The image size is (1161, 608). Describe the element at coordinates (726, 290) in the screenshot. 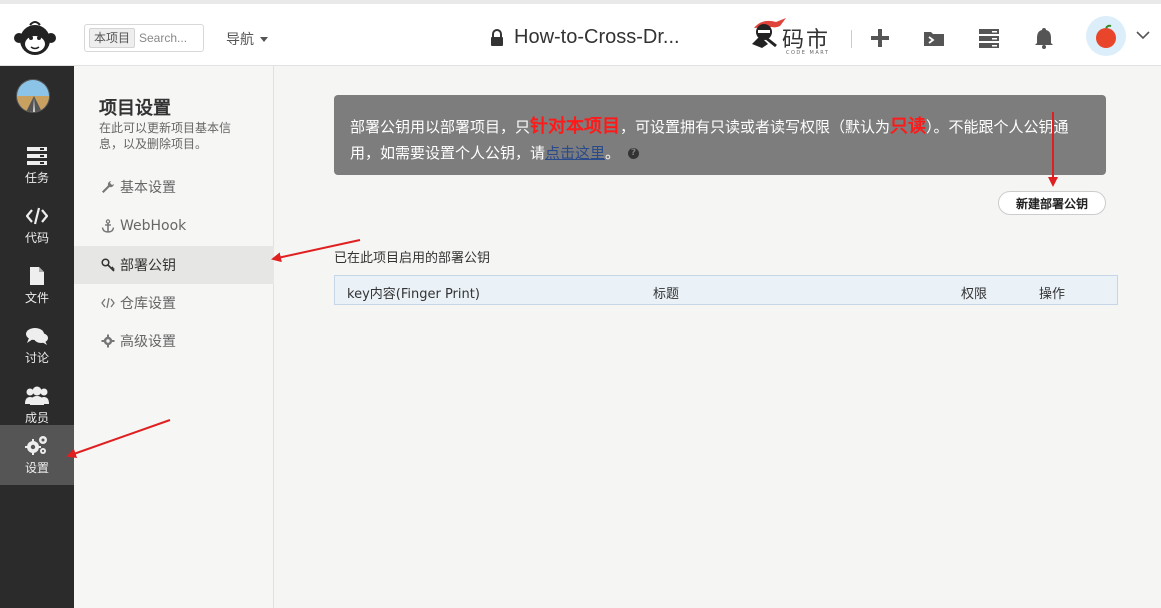

I see `deploy-keys-table-header: key内容(Finger Print) 标题 权限 操作` at that location.